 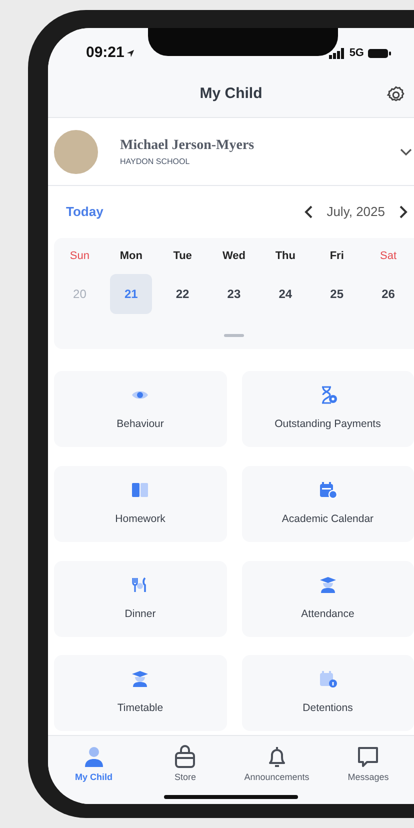 I want to click on feature-tile: Homework, so click(x=140, y=504).